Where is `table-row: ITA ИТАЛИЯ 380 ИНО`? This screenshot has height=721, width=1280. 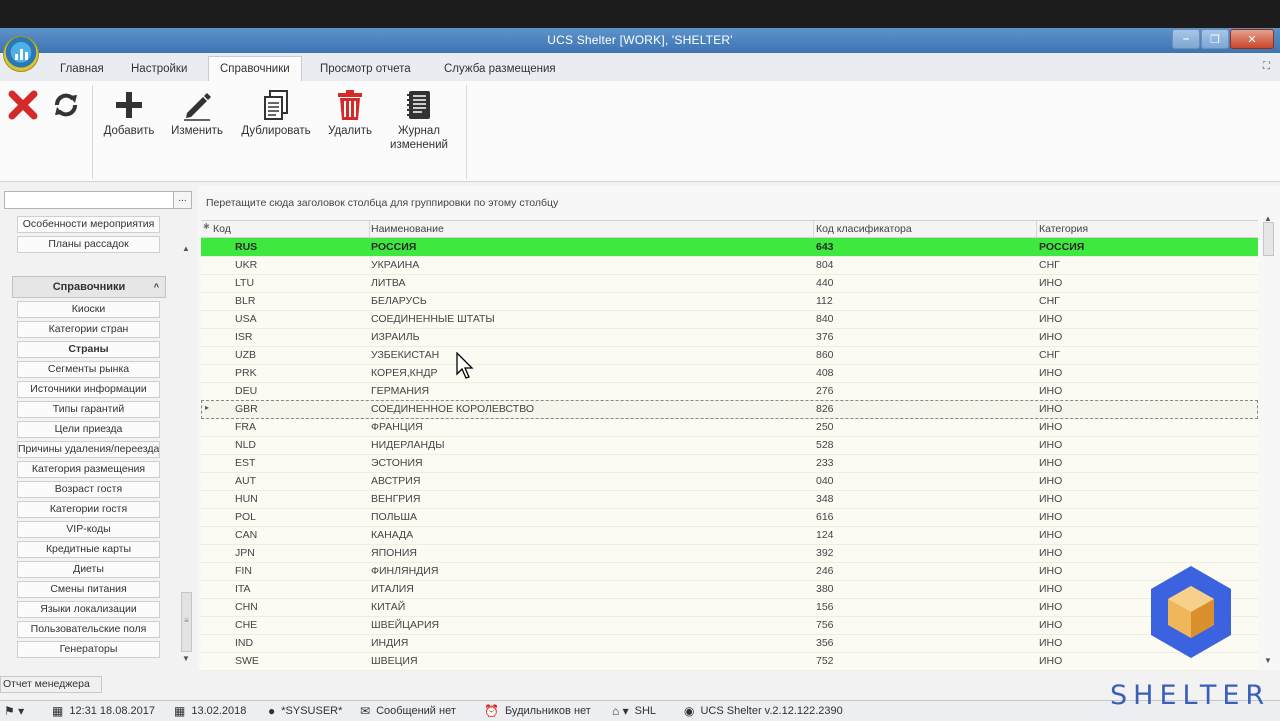 table-row: ITA ИТАЛИЯ 380 ИНО is located at coordinates (729, 589).